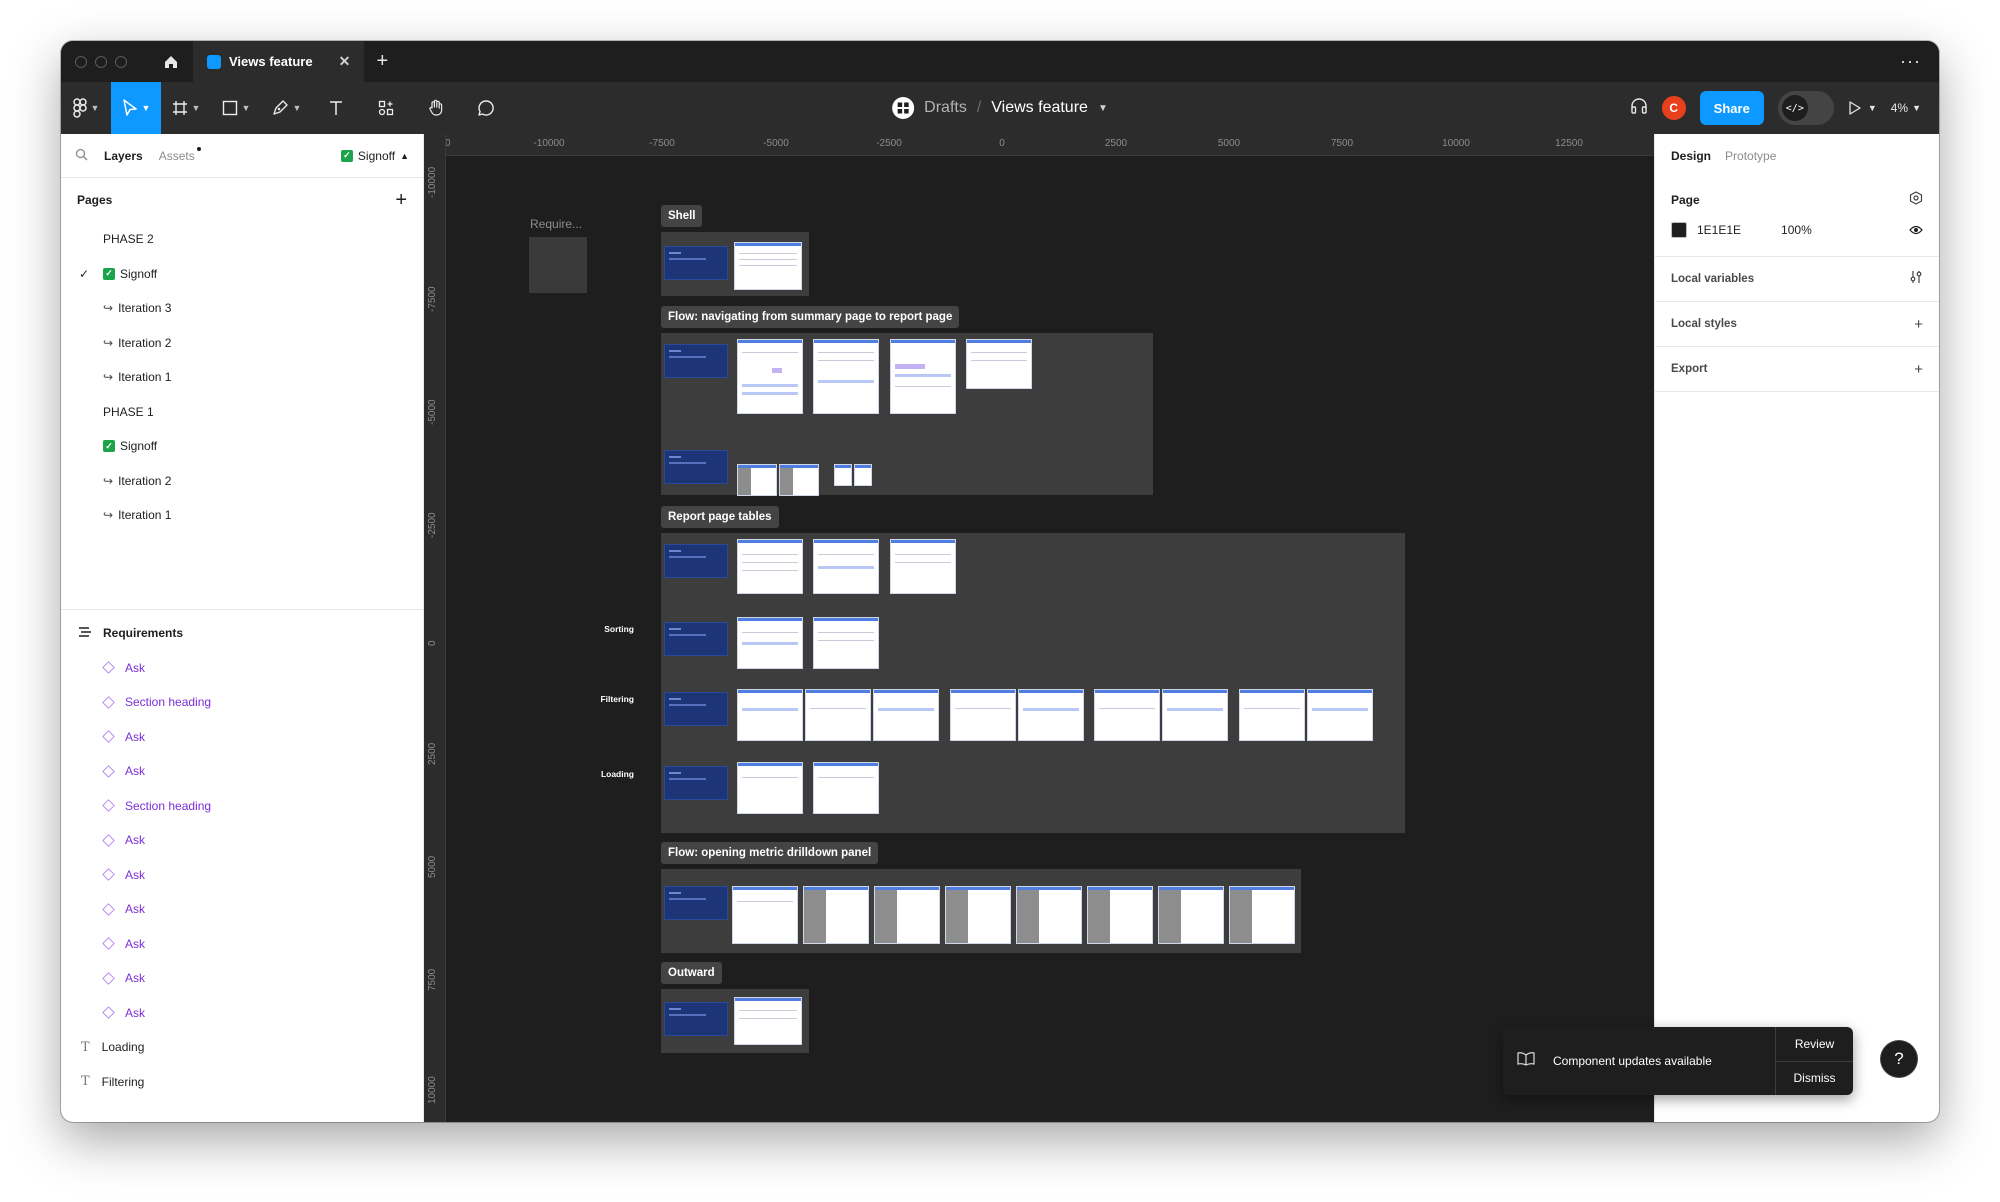 The image size is (2000, 1202). I want to click on zoom-dropdown: 4% ▼, so click(1906, 108).